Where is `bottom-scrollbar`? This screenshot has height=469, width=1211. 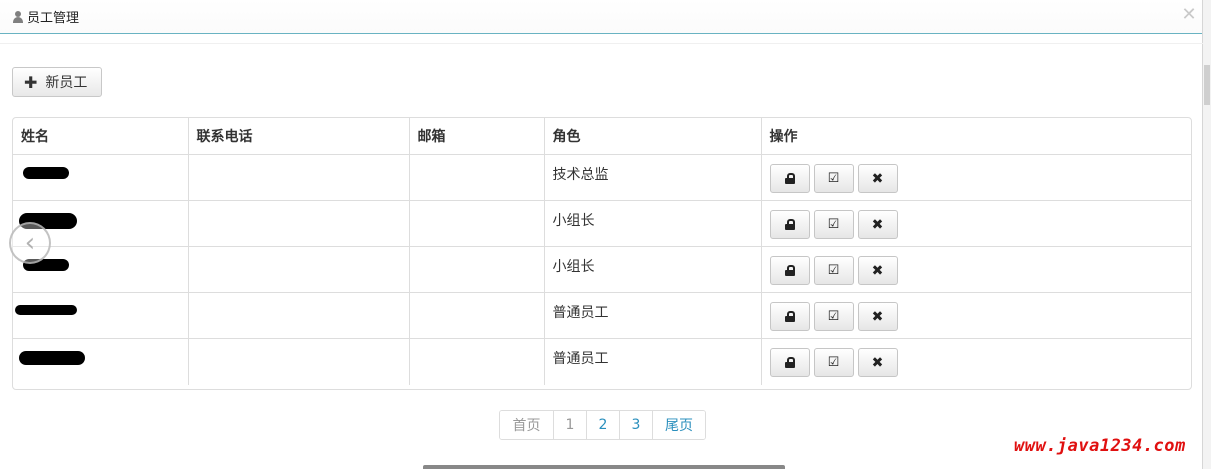 bottom-scrollbar is located at coordinates (604, 467).